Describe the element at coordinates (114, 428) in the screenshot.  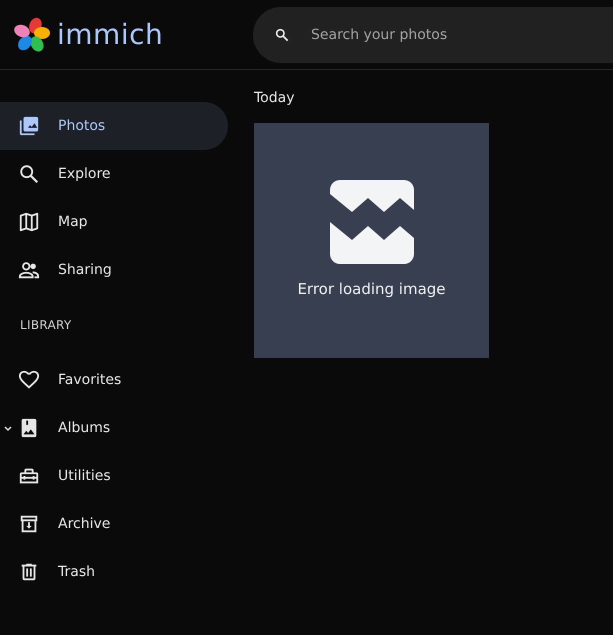
I see `sidebar-item: Albums` at that location.